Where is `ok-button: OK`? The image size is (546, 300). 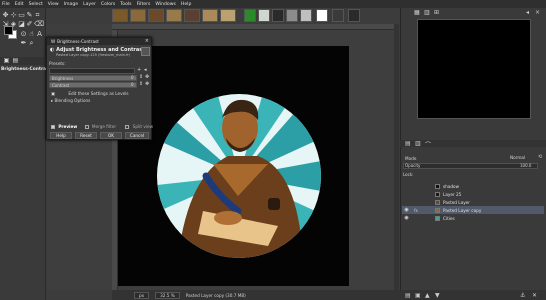 ok-button: OK is located at coordinates (111, 135).